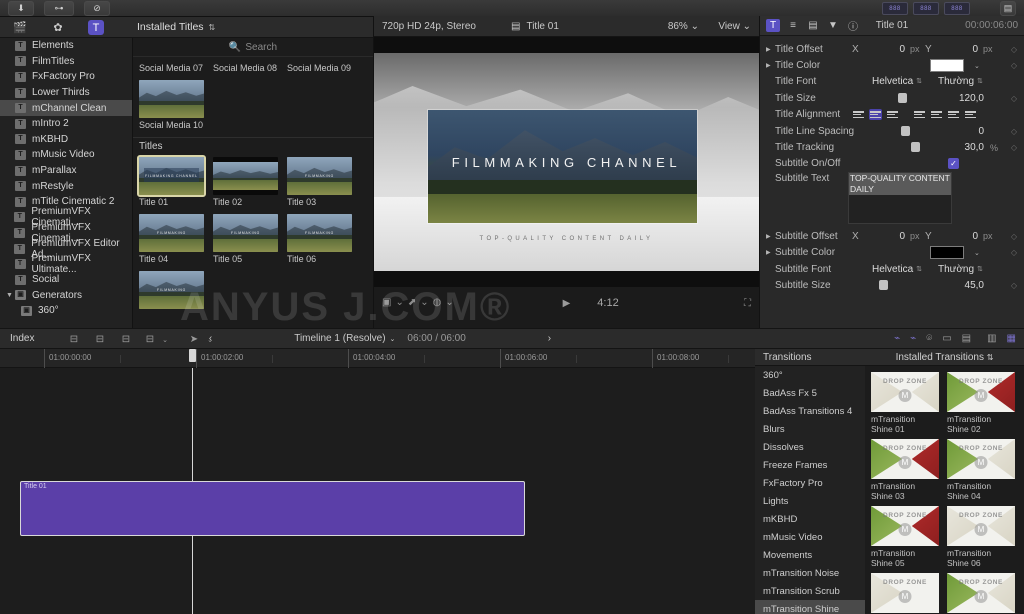 Image resolution: width=1024 pixels, height=614 pixels. What do you see at coordinates (810, 375) in the screenshot?
I see `transition-category-360-: 360°` at bounding box center [810, 375].